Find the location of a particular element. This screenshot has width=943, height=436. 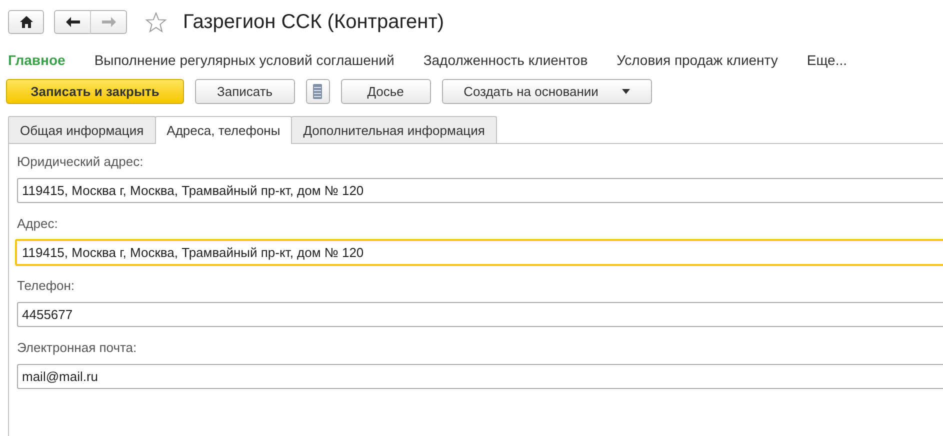

field-label: Телефон: is located at coordinates (46, 286).